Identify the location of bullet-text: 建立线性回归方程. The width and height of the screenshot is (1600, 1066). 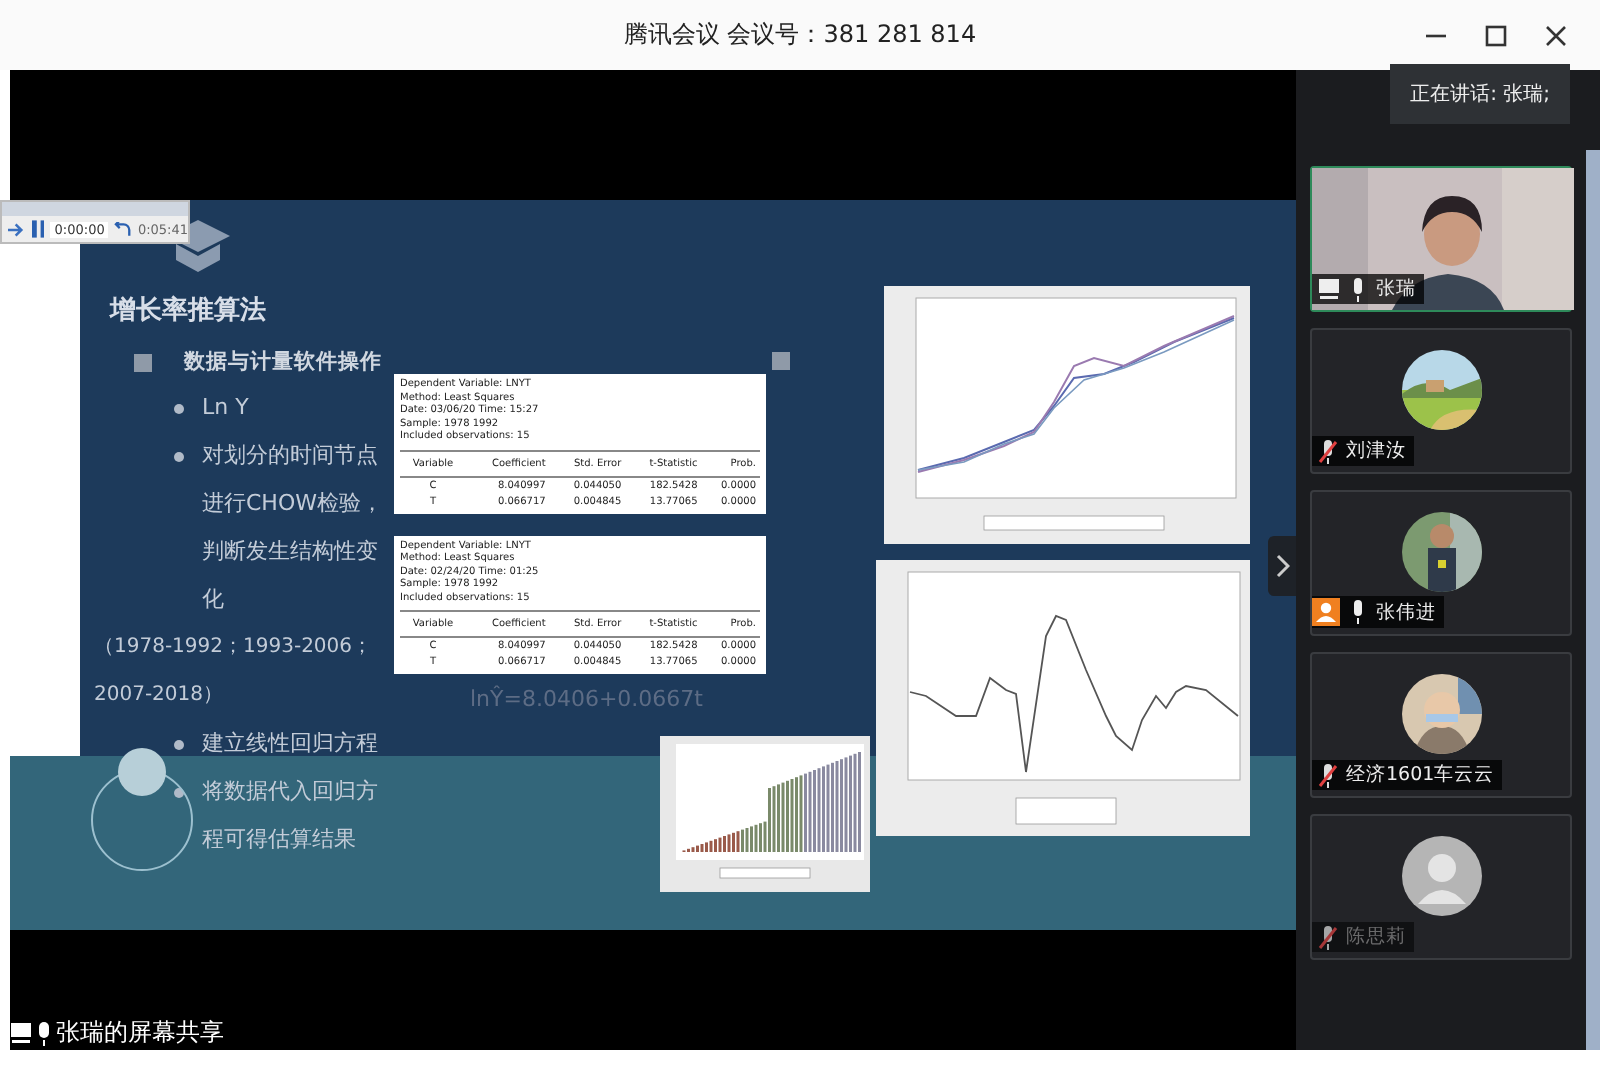
(291, 744).